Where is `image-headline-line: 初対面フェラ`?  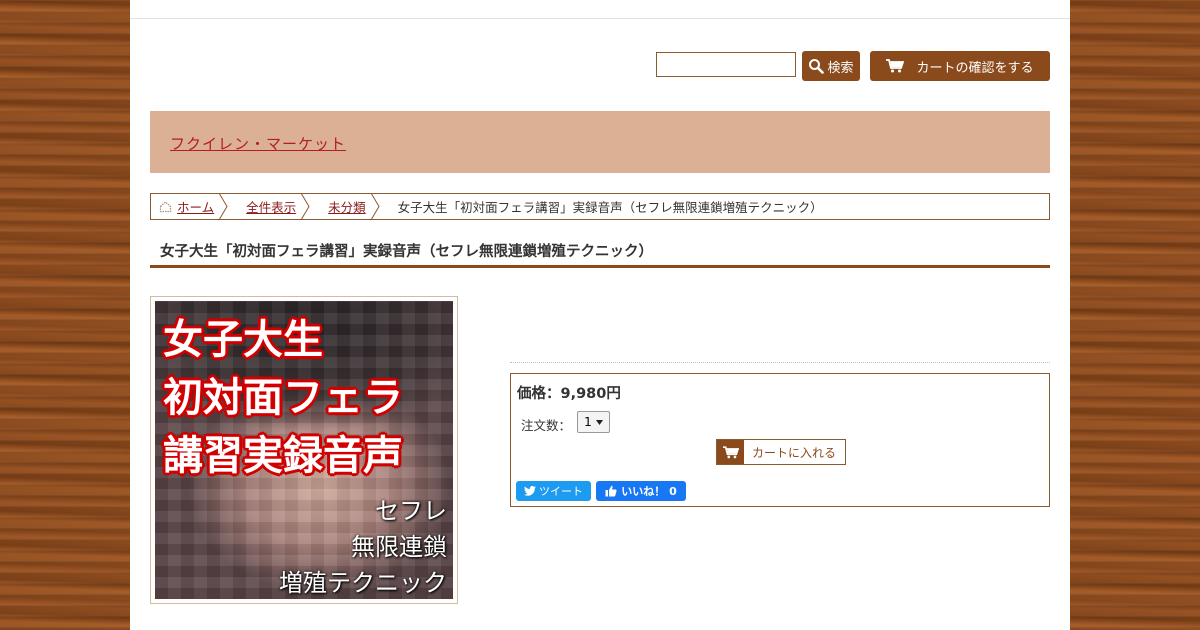 image-headline-line: 初対面フェラ is located at coordinates (283, 398).